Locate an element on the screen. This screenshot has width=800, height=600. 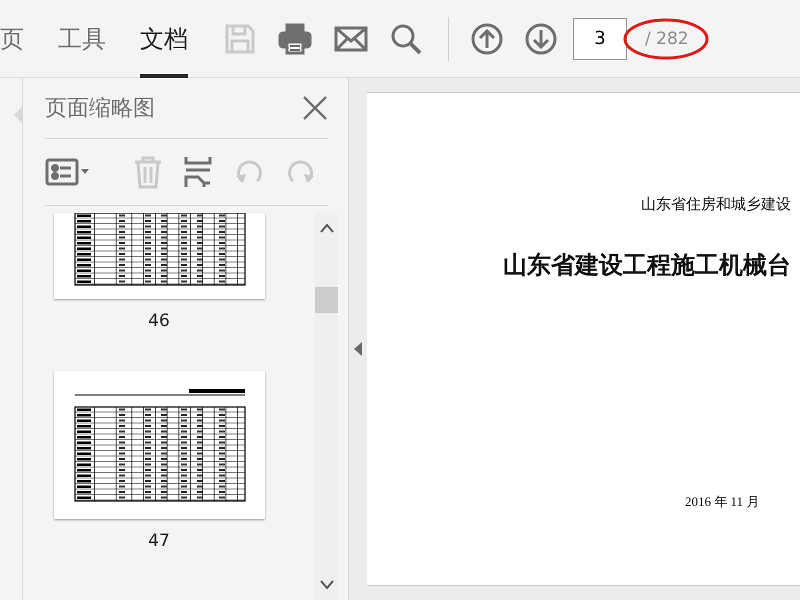
search-icon is located at coordinates (406, 38).